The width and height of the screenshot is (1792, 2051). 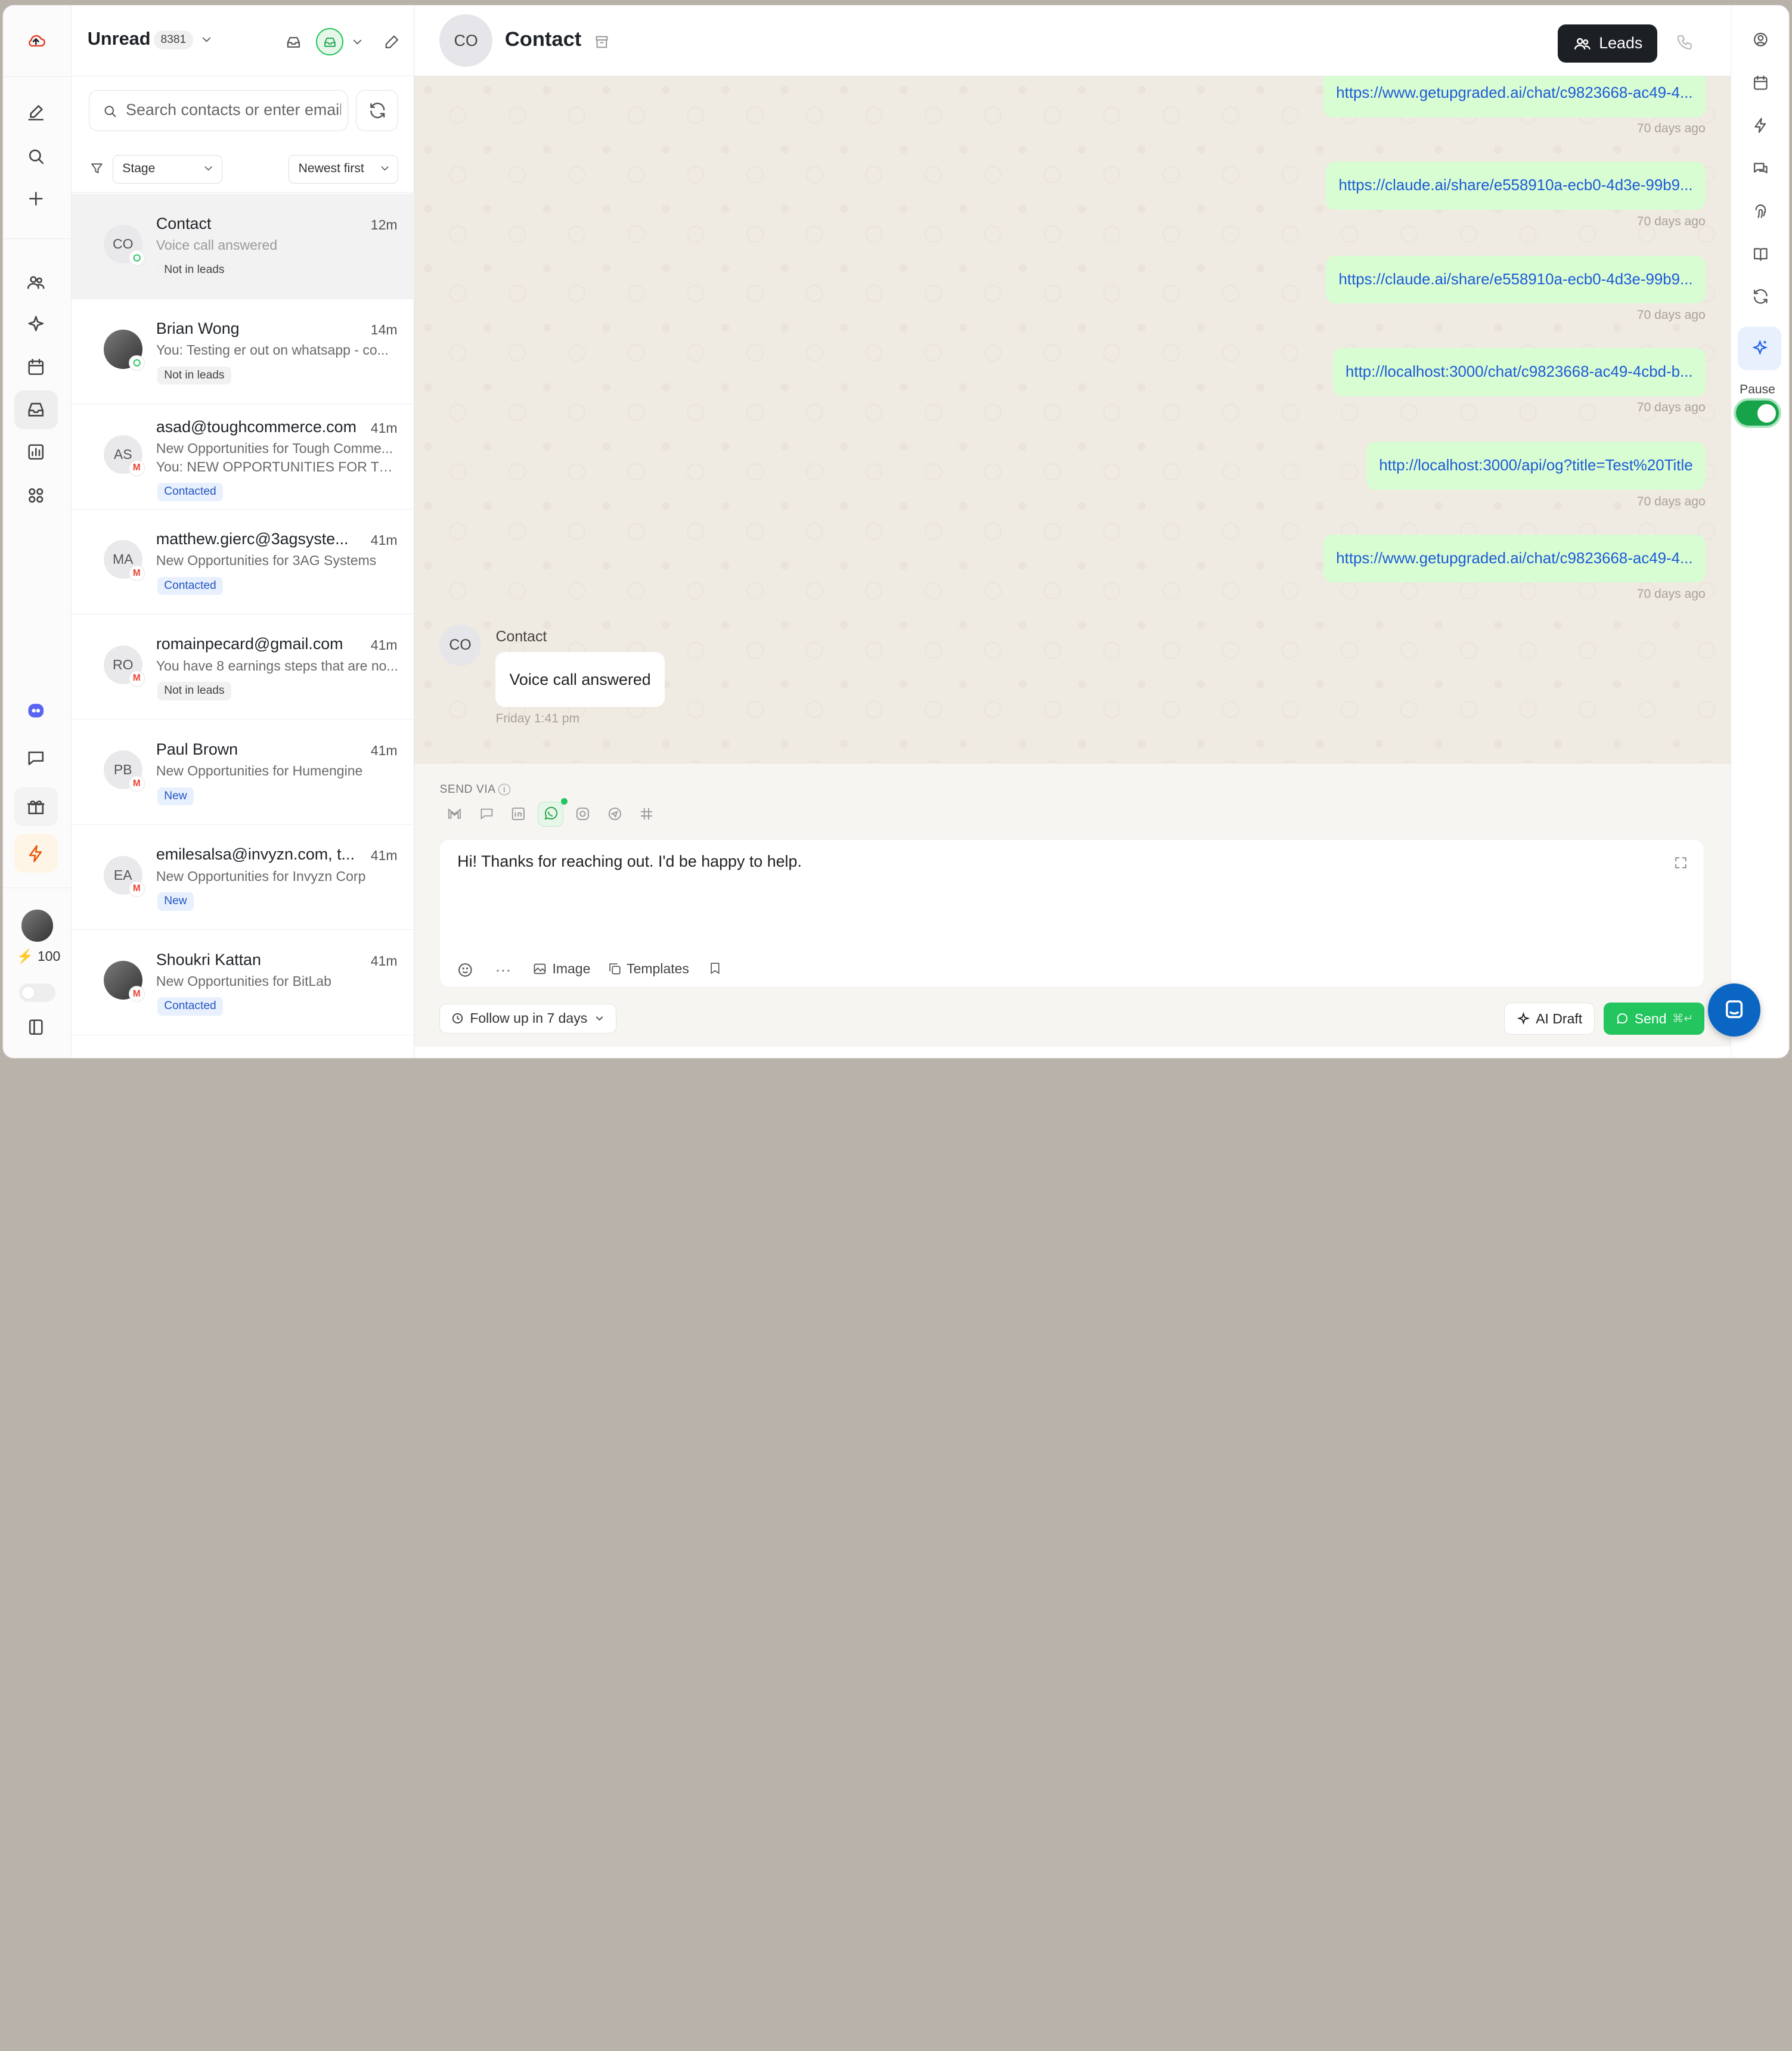 I want to click on whatsapp-icon, so click(x=1622, y=1018).